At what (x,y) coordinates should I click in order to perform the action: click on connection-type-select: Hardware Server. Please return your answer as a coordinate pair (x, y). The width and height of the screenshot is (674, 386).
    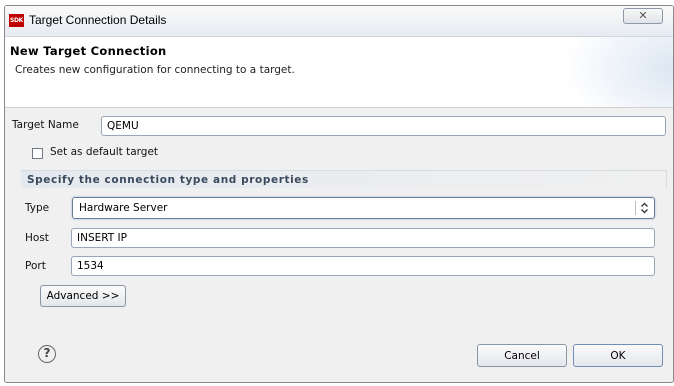
    Looking at the image, I should click on (363, 208).